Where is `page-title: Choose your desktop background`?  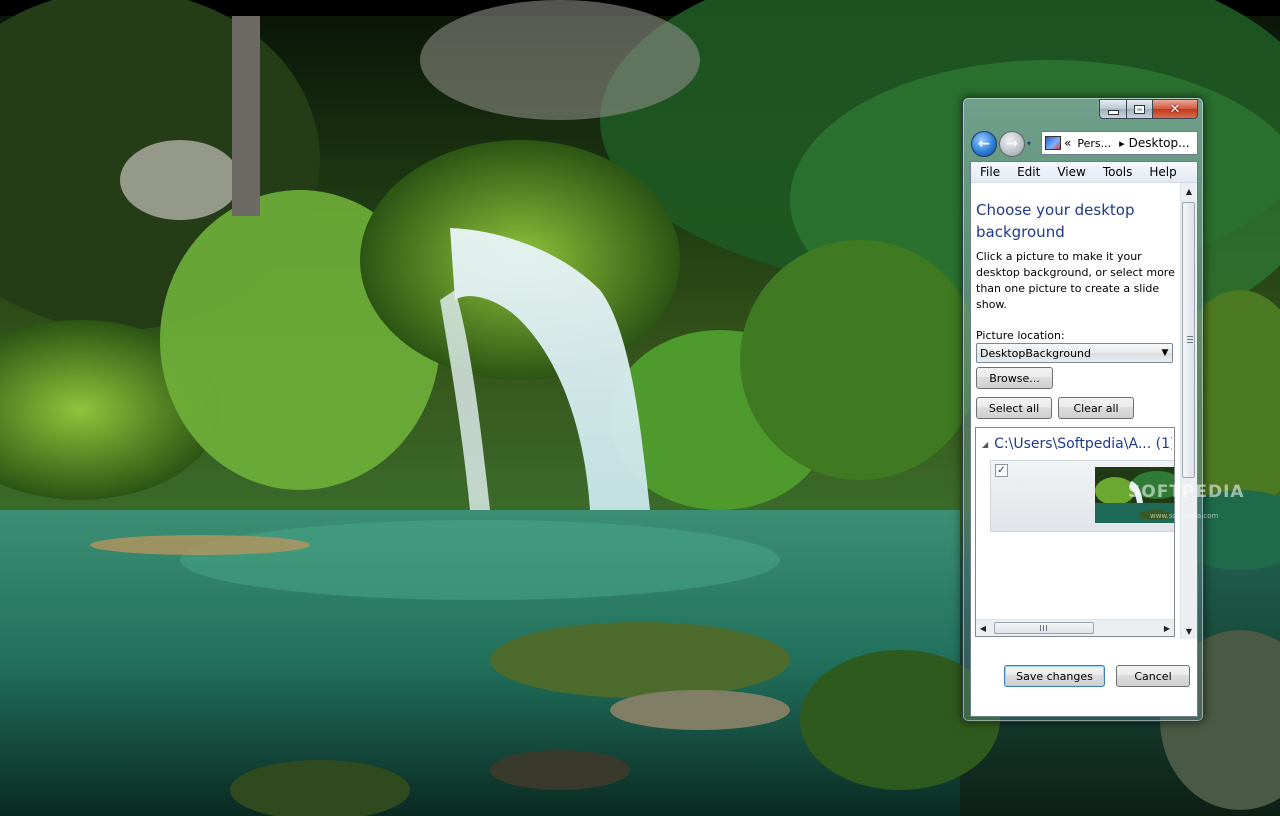 page-title: Choose your desktop background is located at coordinates (1055, 221).